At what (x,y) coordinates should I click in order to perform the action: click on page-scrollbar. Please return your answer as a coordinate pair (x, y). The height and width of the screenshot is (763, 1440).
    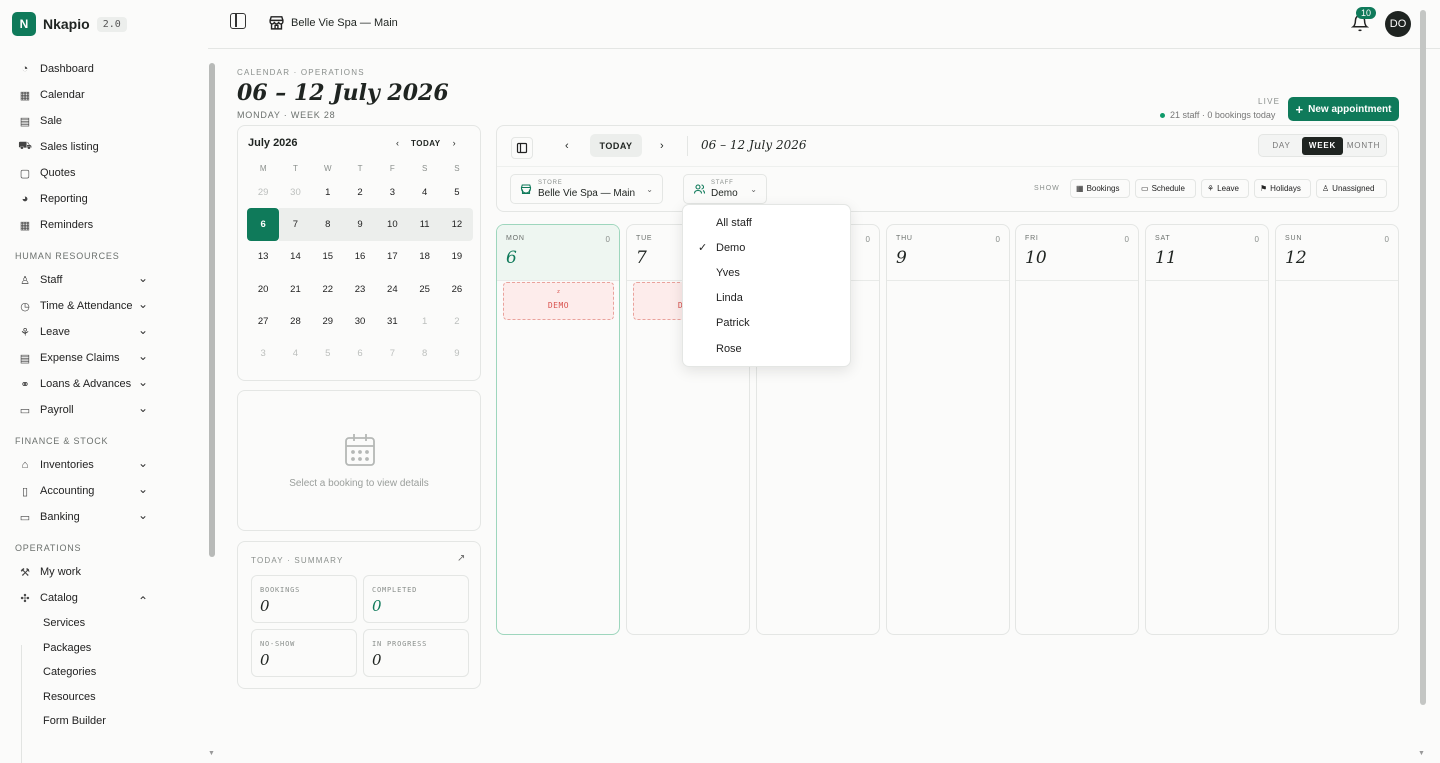
    Looking at the image, I should click on (1423, 357).